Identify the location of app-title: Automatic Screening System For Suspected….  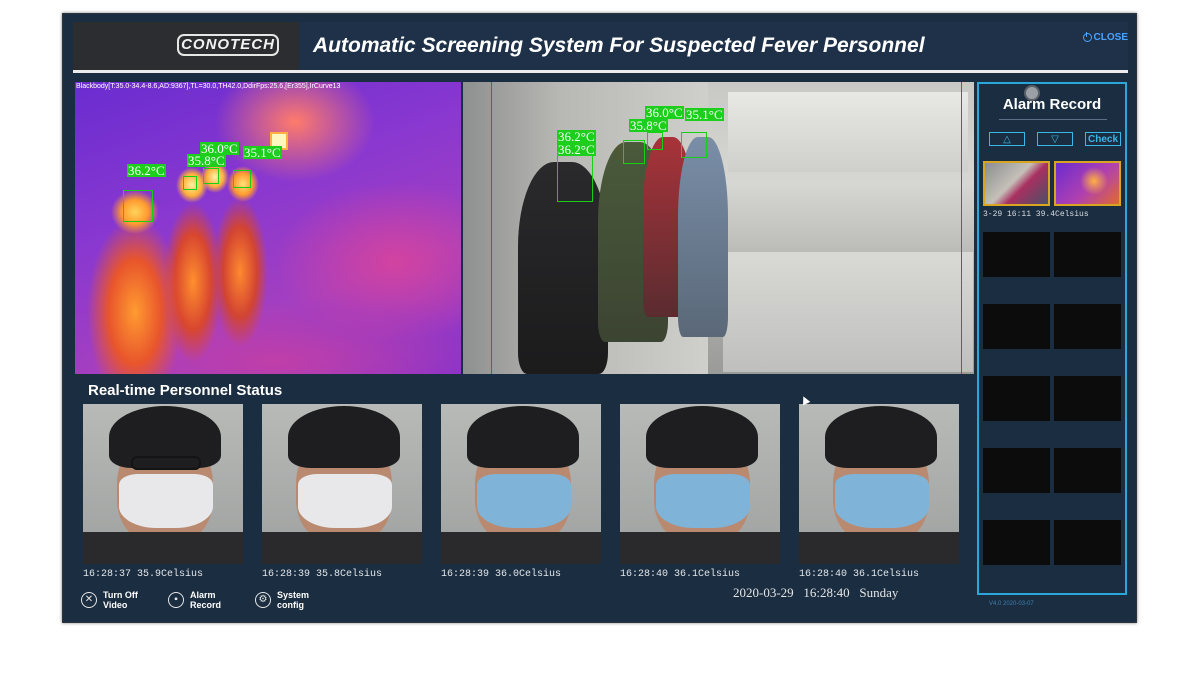
(619, 45).